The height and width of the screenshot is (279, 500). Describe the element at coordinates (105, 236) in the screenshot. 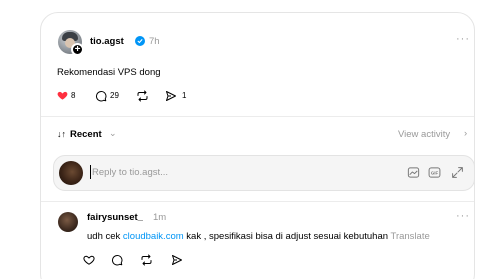

I see `comment-text-before: udh cek` at that location.